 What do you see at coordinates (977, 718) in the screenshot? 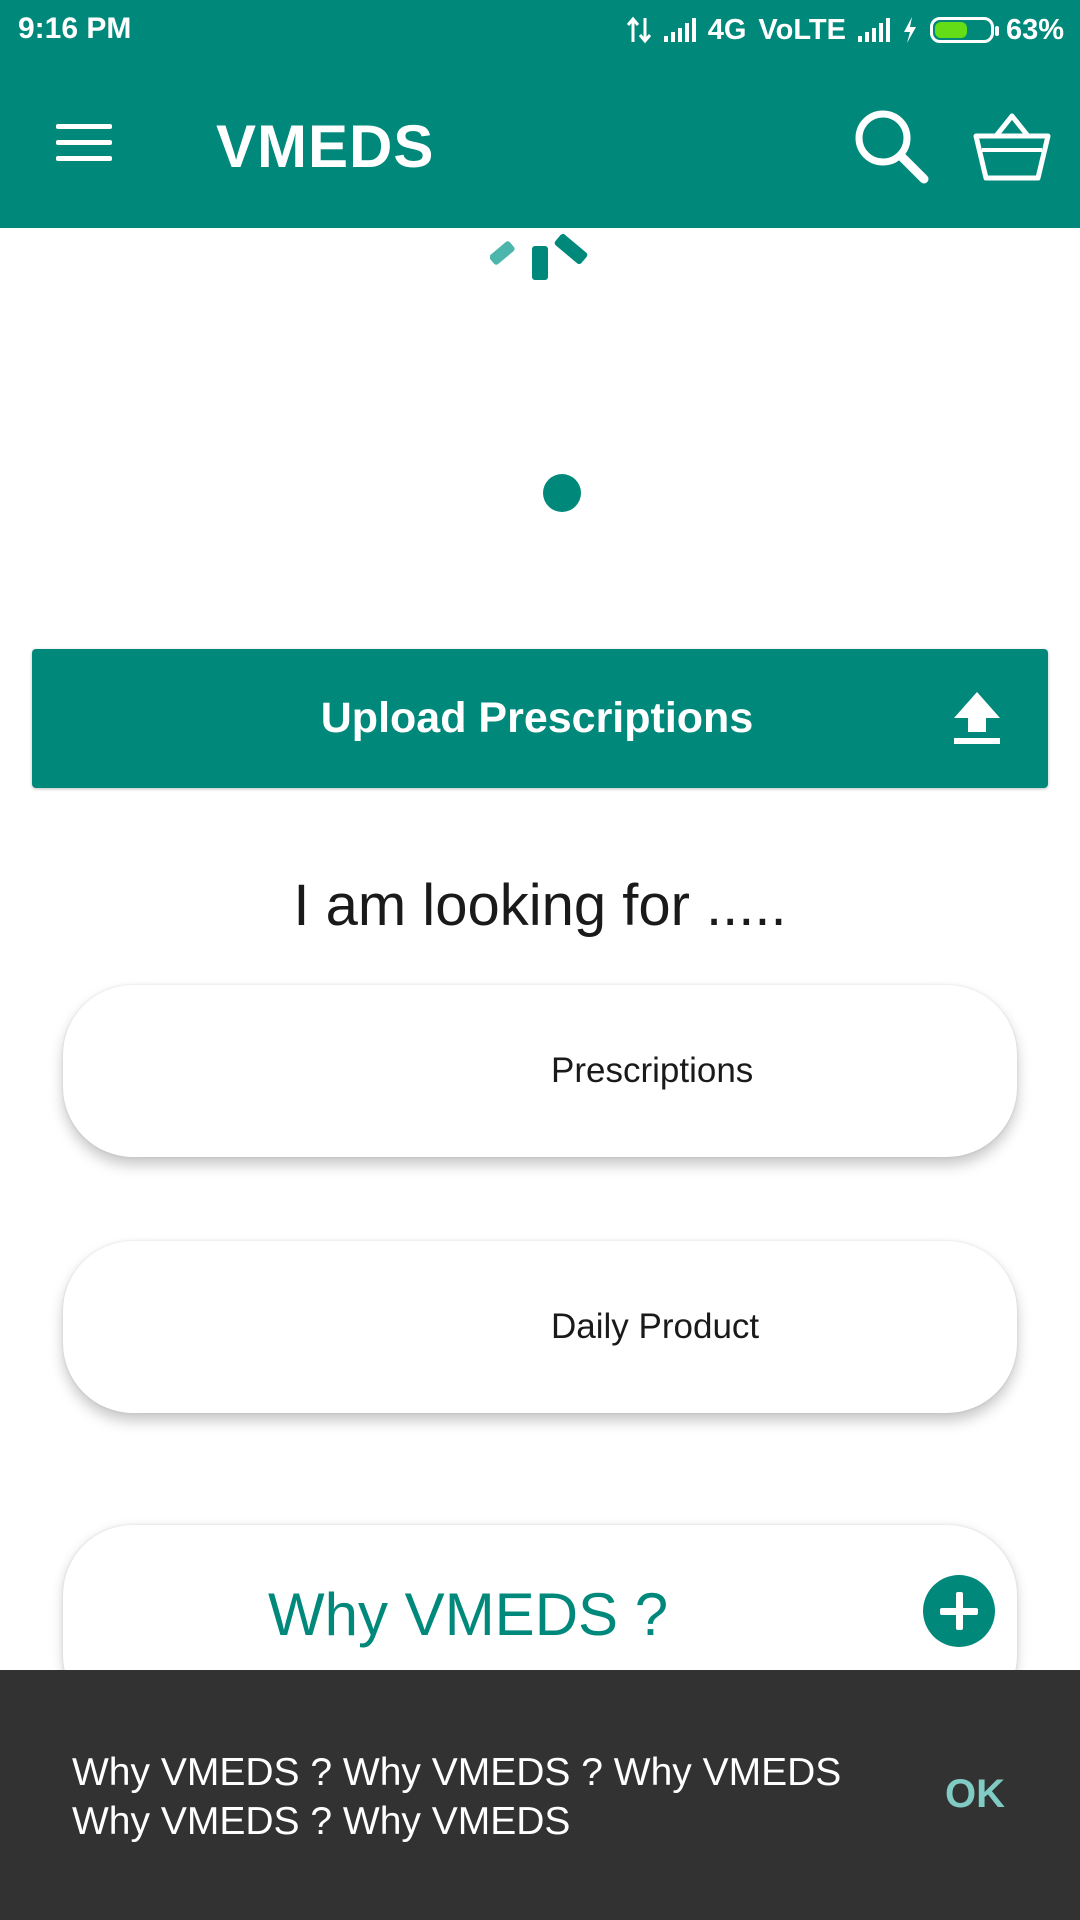
I see `upload-icon` at bounding box center [977, 718].